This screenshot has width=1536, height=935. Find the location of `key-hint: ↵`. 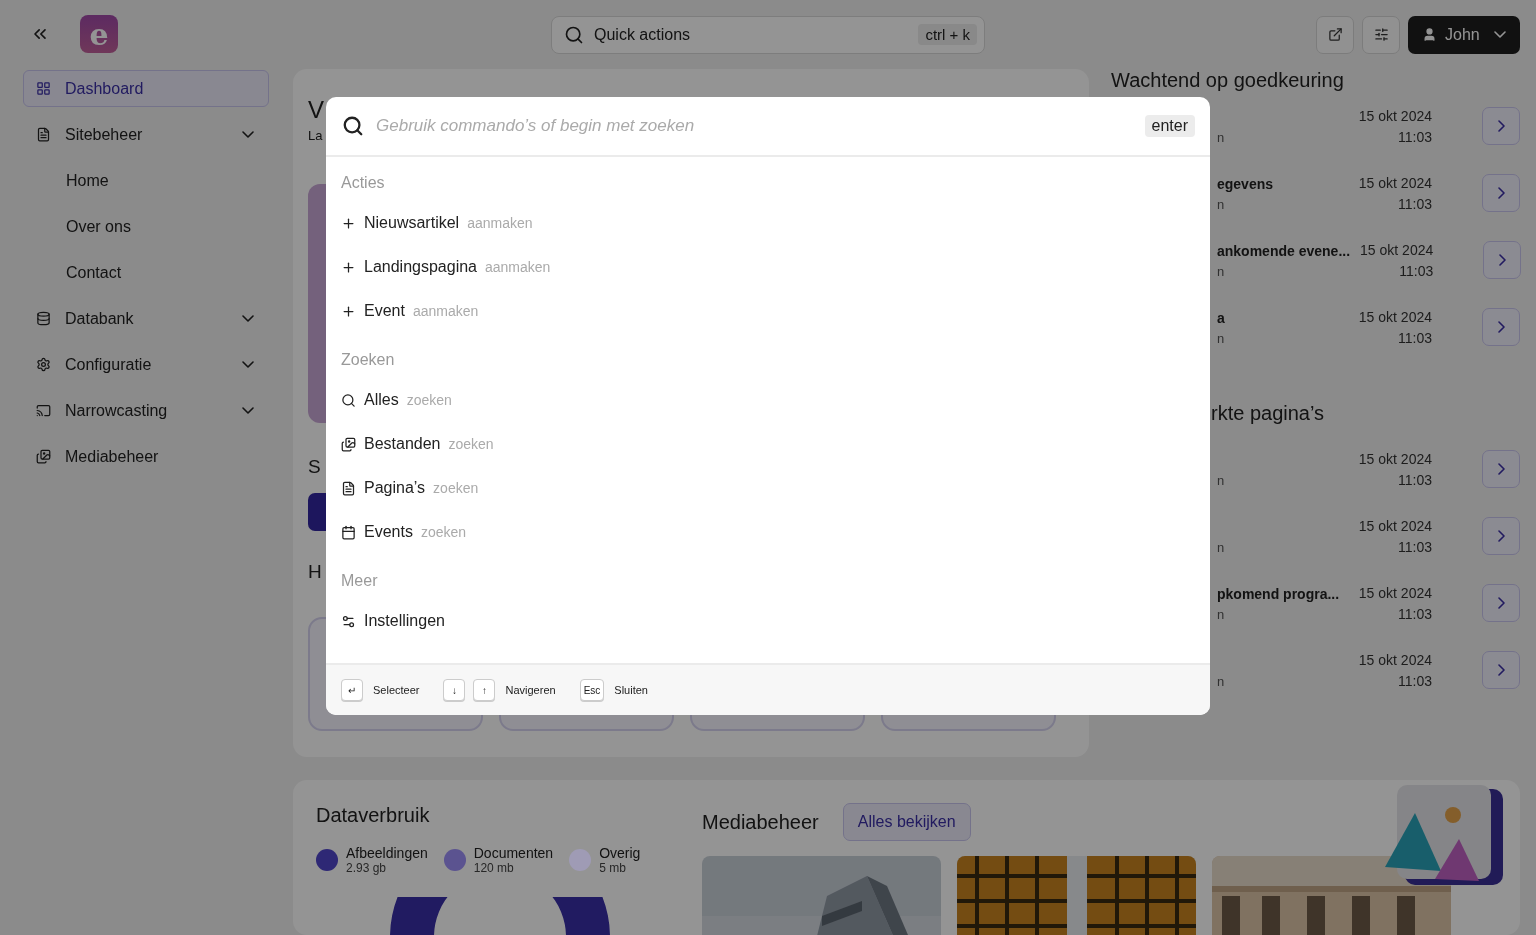

key-hint: ↵ is located at coordinates (352, 690).